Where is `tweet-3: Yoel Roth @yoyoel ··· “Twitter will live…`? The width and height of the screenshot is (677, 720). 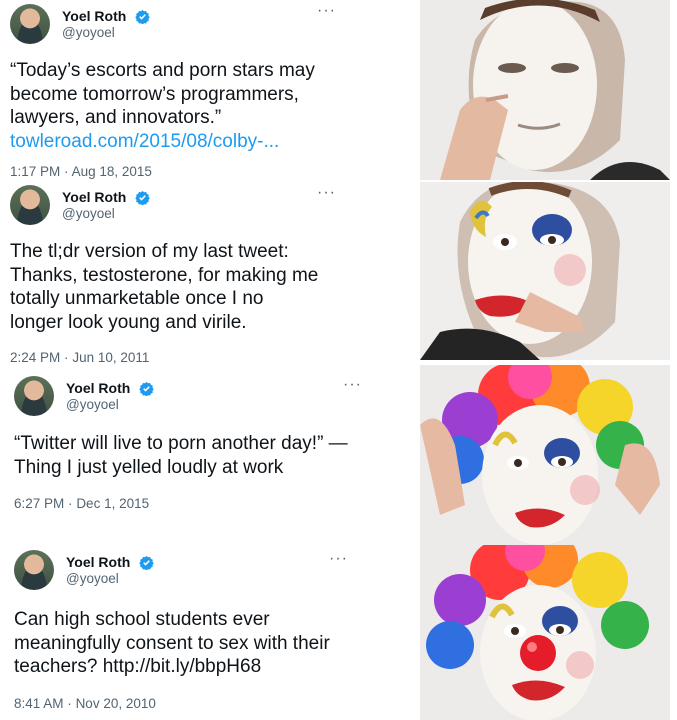 tweet-3: Yoel Roth @yoyoel ··· “Twitter will live… is located at coordinates (181, 456).